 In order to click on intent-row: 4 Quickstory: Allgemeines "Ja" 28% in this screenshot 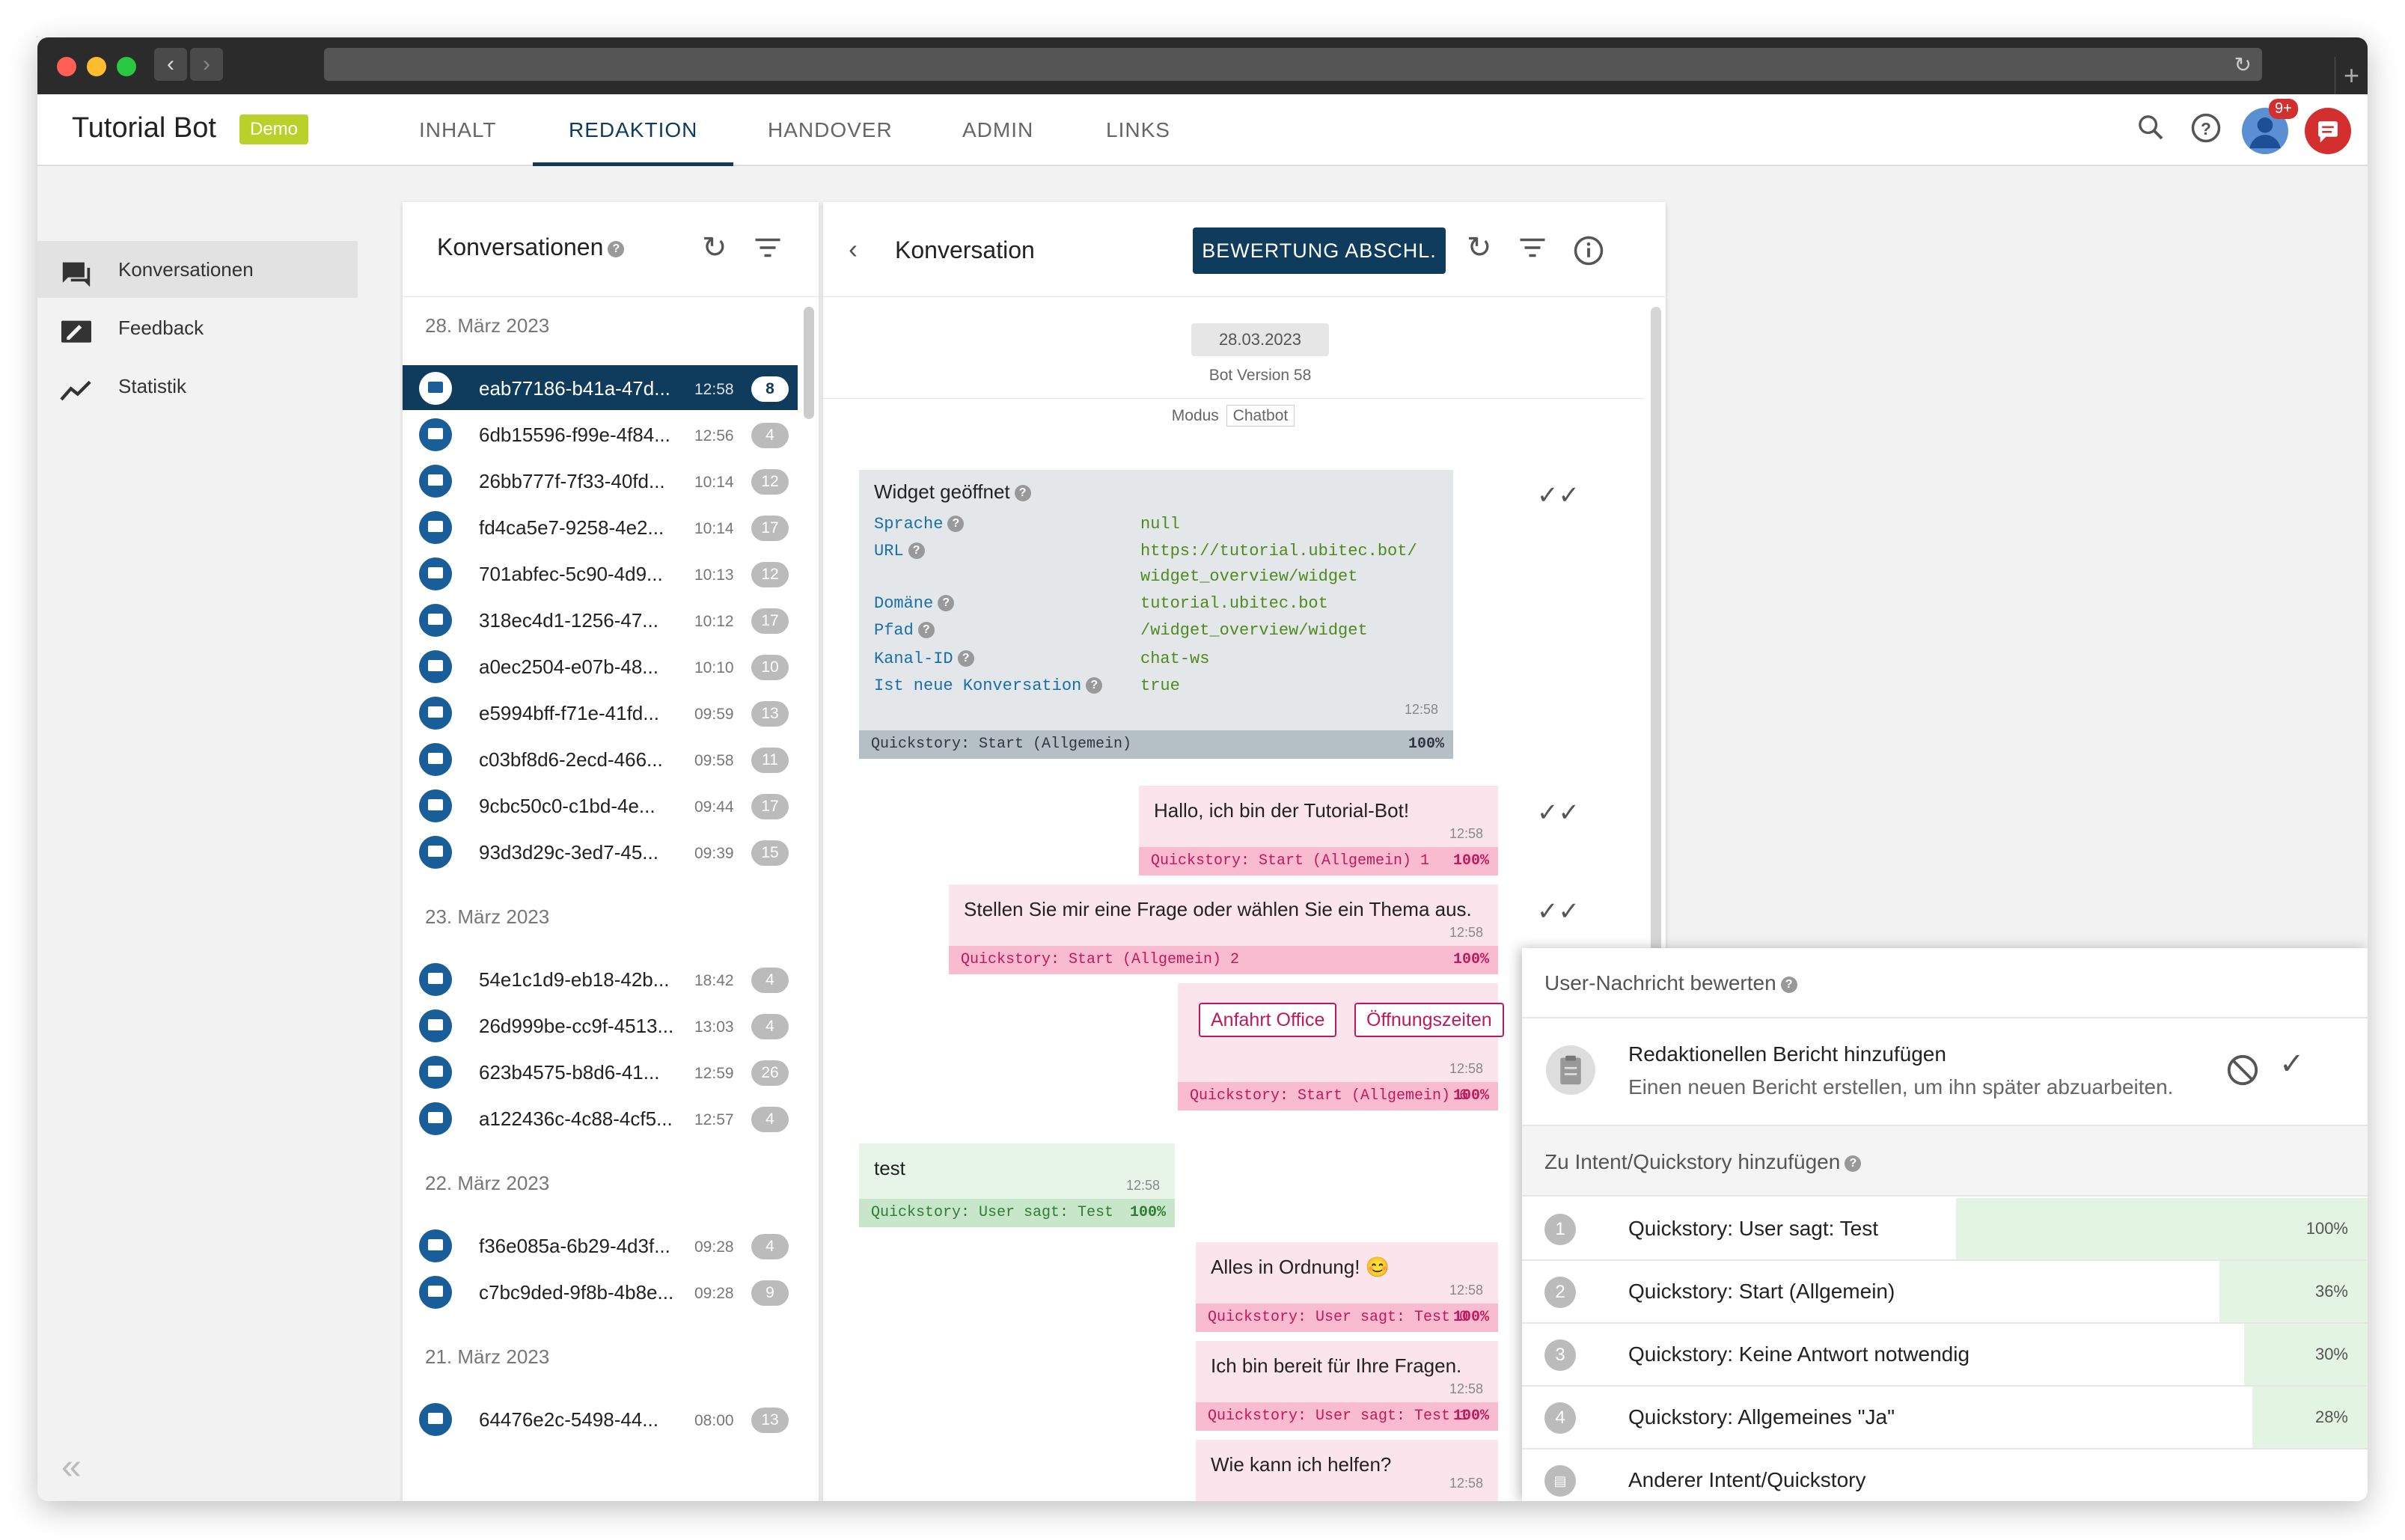, I will do `click(1945, 1418)`.